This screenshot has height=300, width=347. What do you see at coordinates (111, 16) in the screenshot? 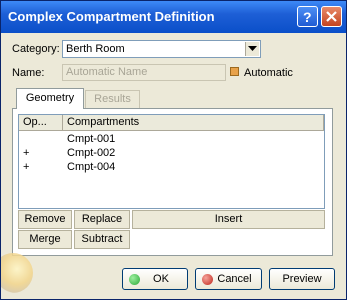
I see `window-title: Complex Compartment Definition` at bounding box center [111, 16].